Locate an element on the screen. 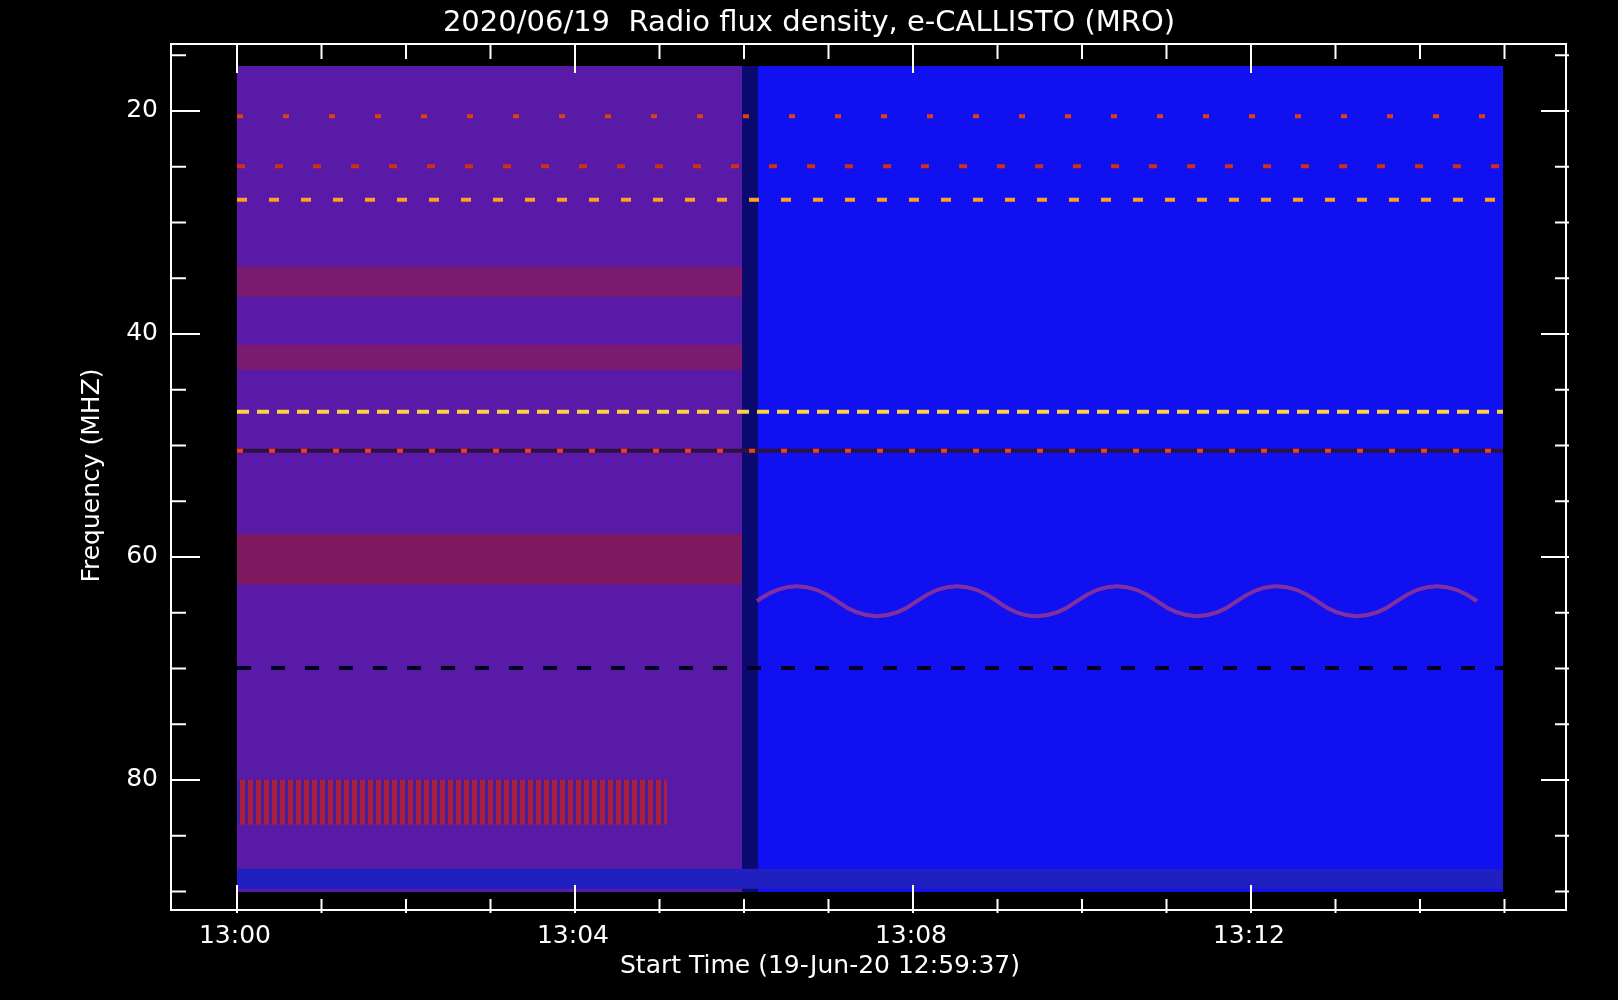 This screenshot has width=1618, height=1000. y-tick-label: 60 is located at coordinates (142, 554).